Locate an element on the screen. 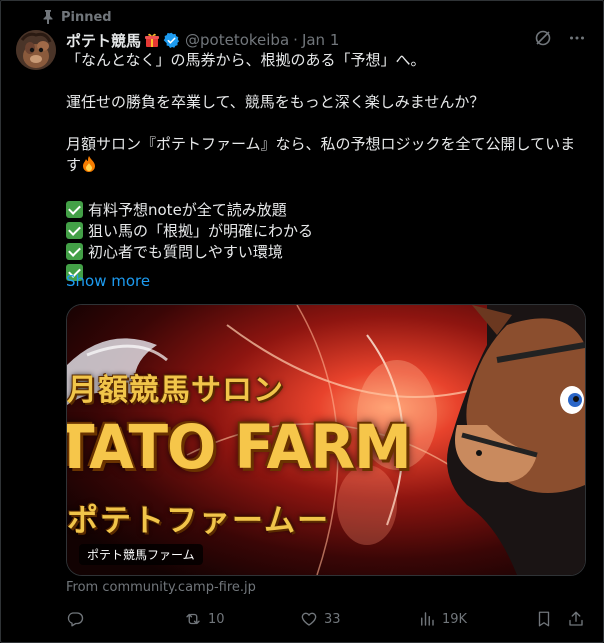 This screenshot has height=643, width=604. pinned-label: Pinned is located at coordinates (86, 17).